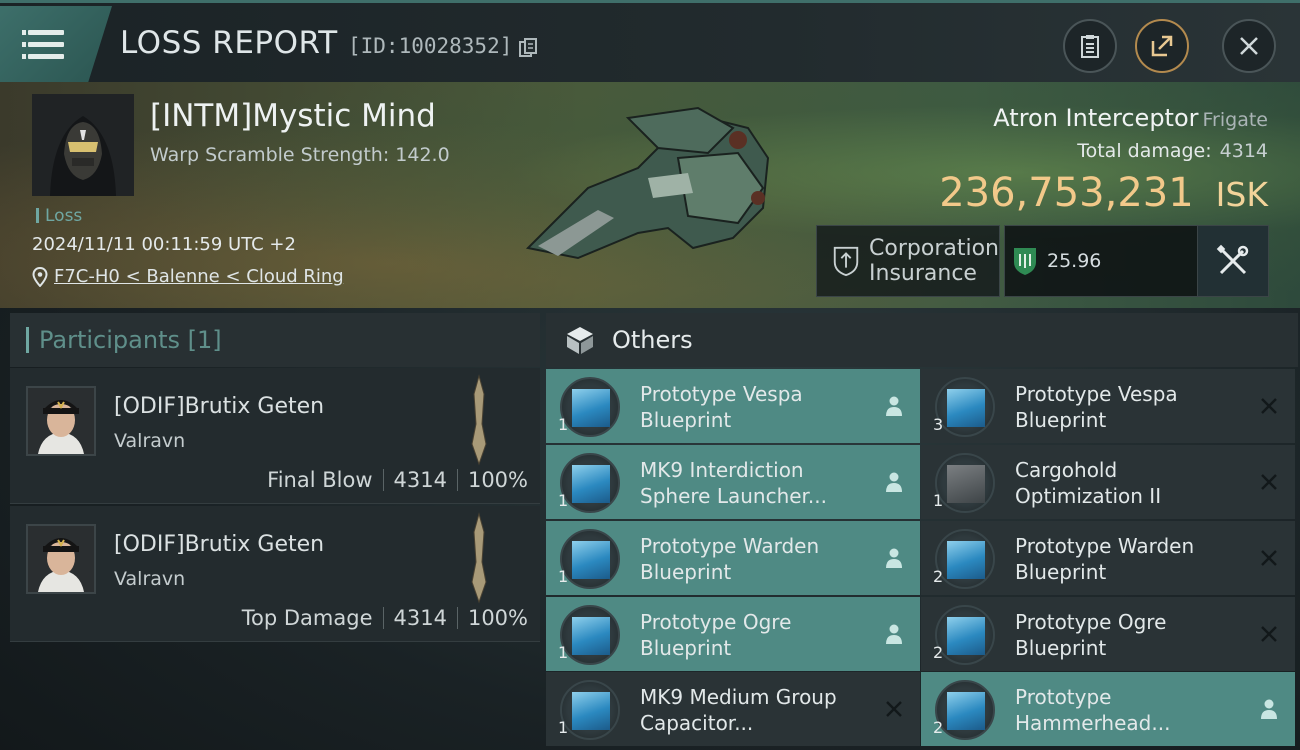  I want to click on warp-scramble-strength: Warp Scramble Strength: 142.0, so click(300, 155).